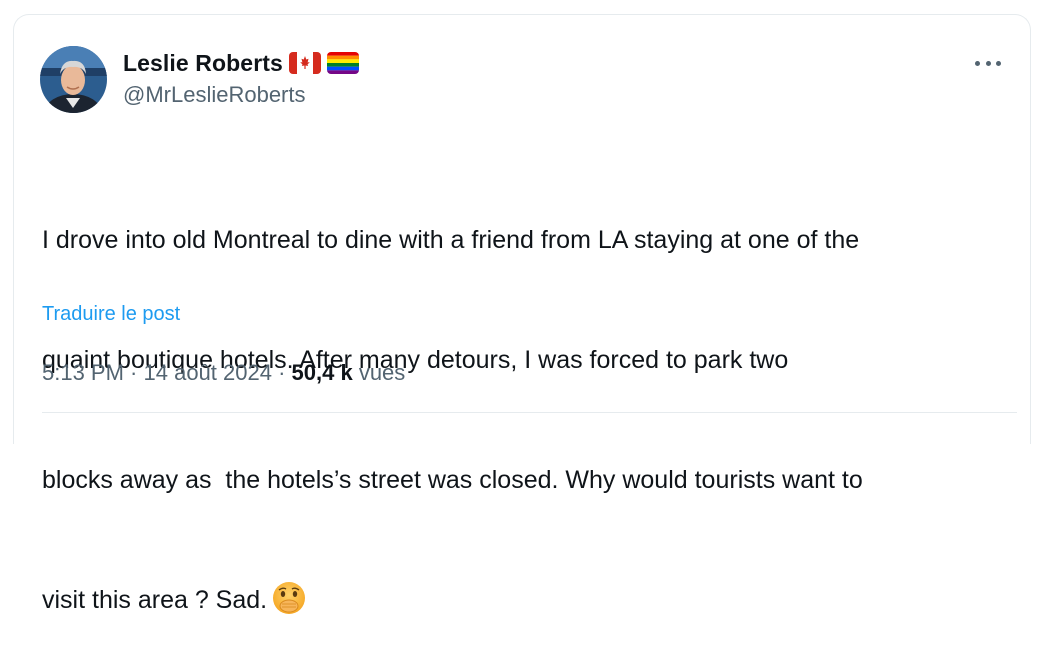  Describe the element at coordinates (203, 63) in the screenshot. I see `author-name: Leslie Roberts` at that location.